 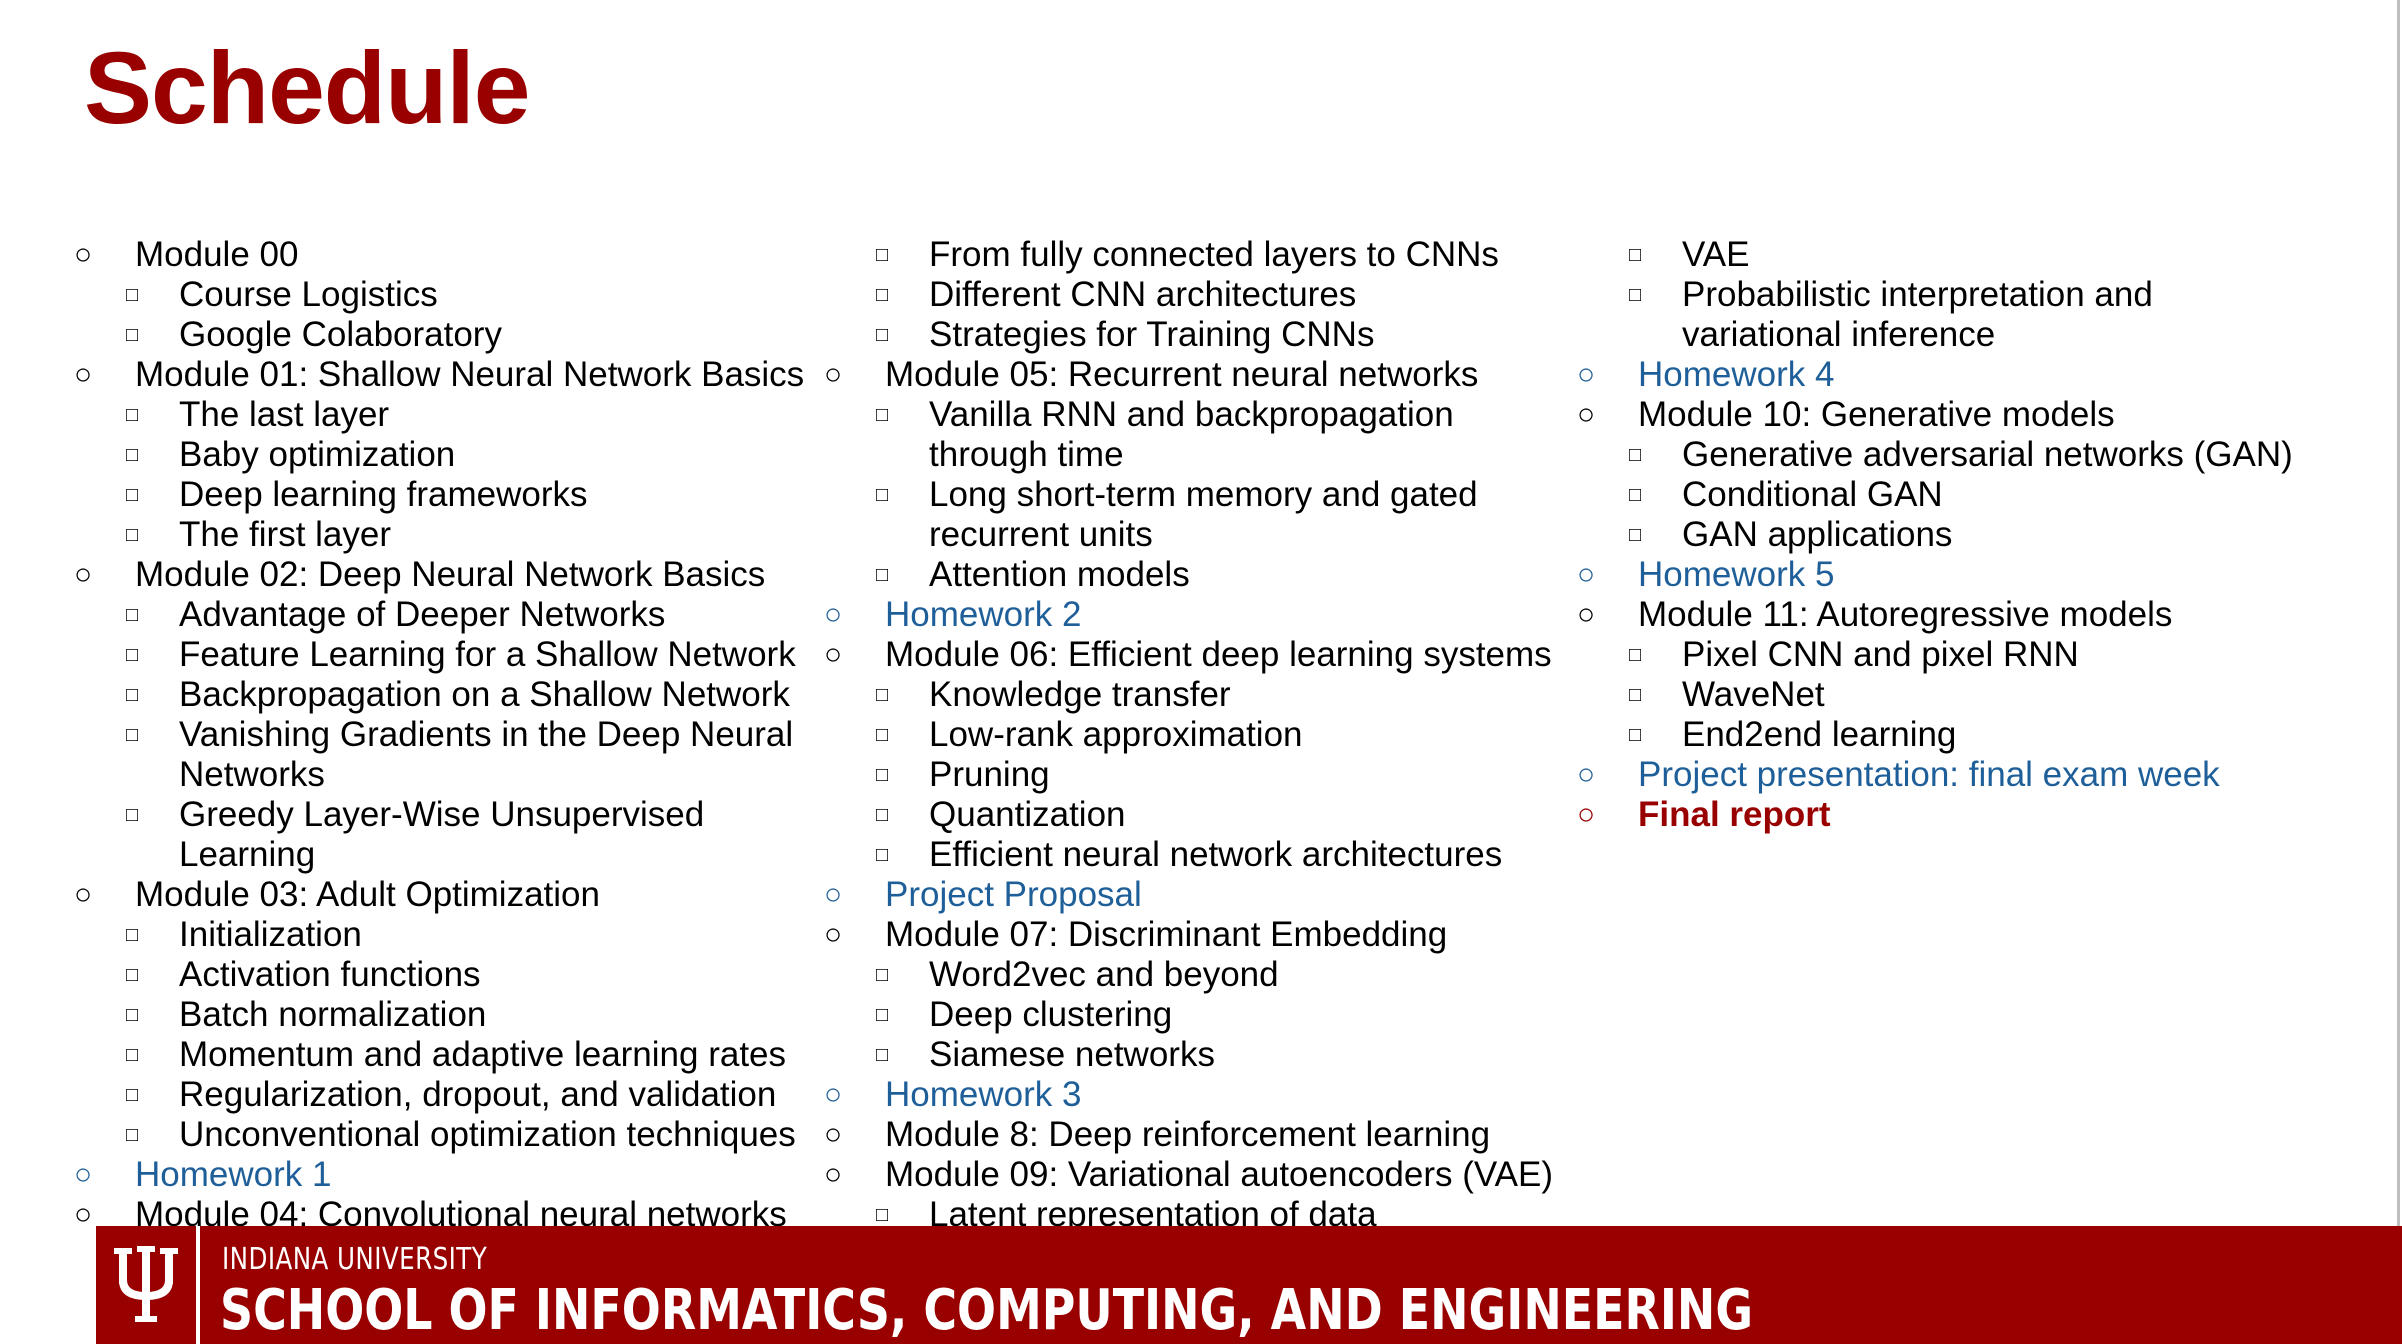 I want to click on schedule-subitem: □ Knowledge transfer, so click(x=1200, y=695).